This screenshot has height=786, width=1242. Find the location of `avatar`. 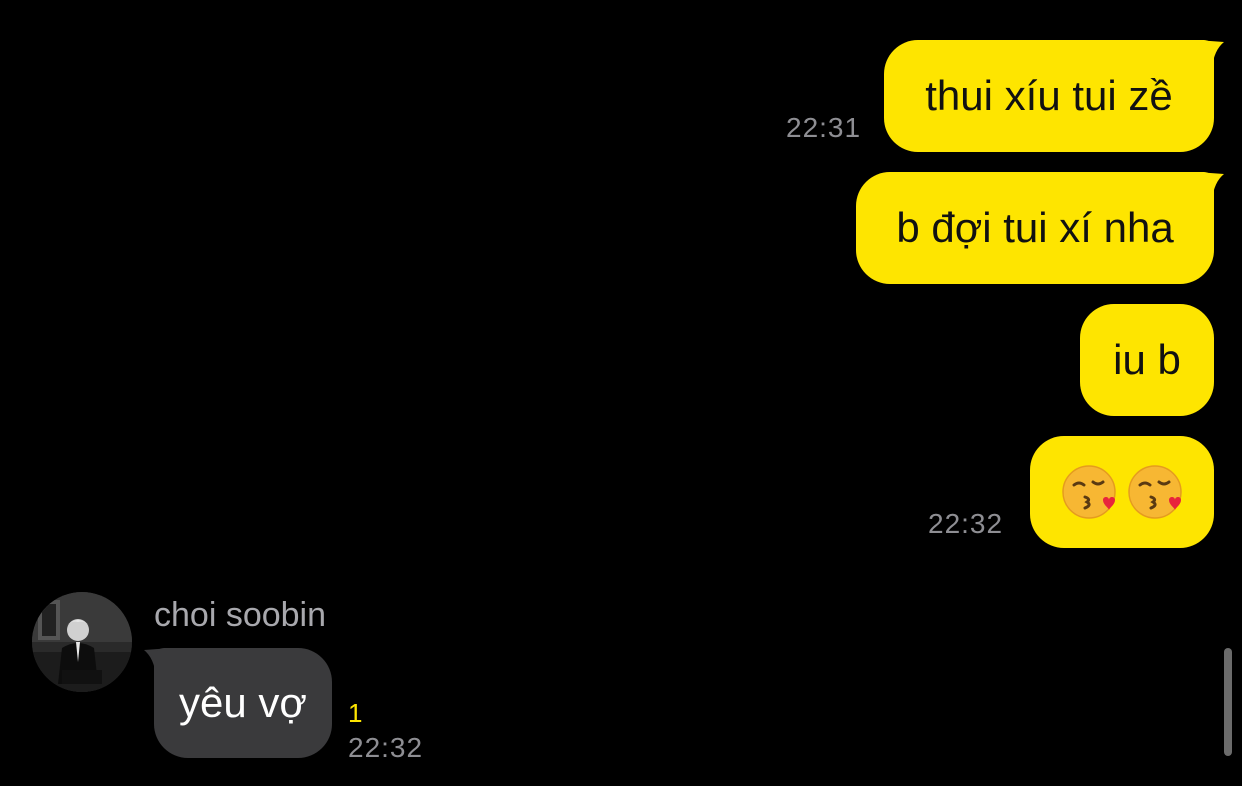

avatar is located at coordinates (82, 642).